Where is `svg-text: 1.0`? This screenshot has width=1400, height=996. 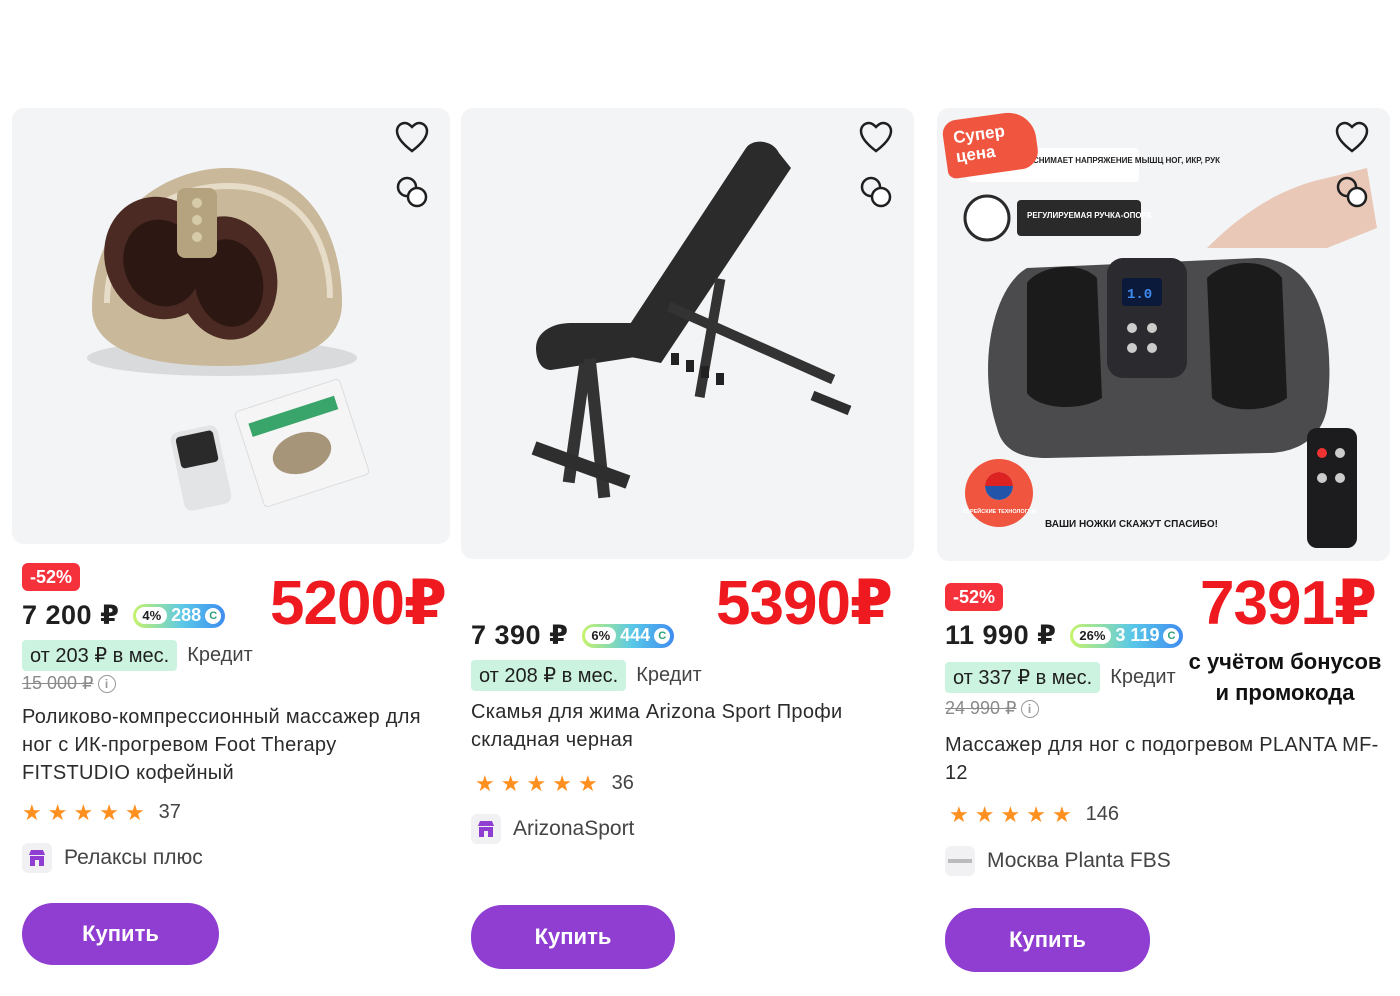 svg-text: 1.0 is located at coordinates (1139, 295).